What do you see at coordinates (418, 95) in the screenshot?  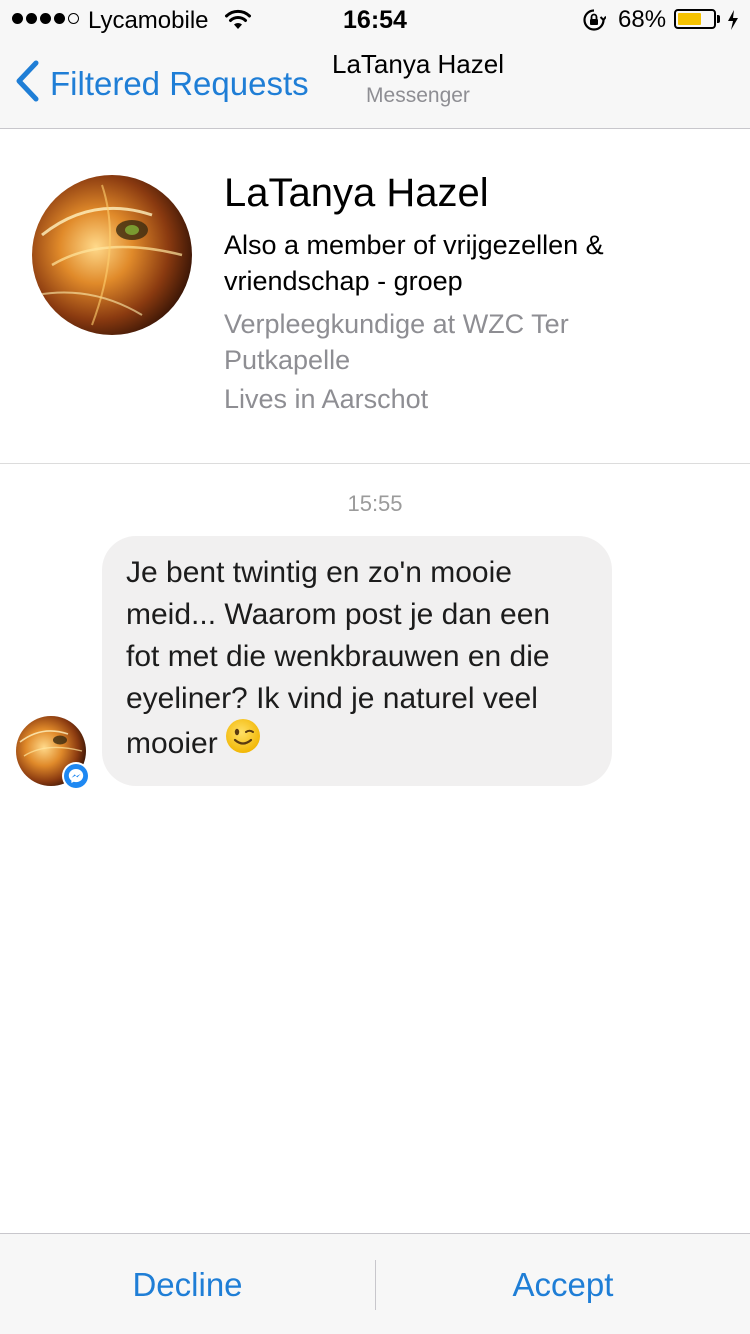 I see `nav-subtitle: Messenger` at bounding box center [418, 95].